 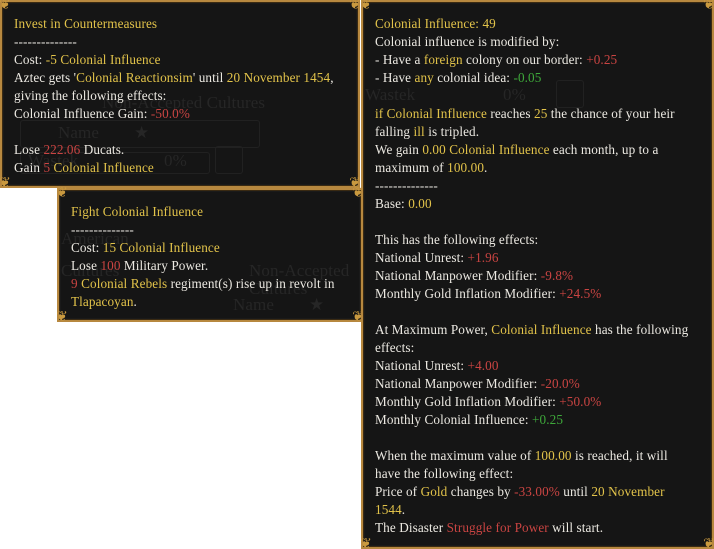 What do you see at coordinates (477, 383) in the screenshot?
I see `max-effect-row: National Manpower Modifier: -20.0%` at bounding box center [477, 383].